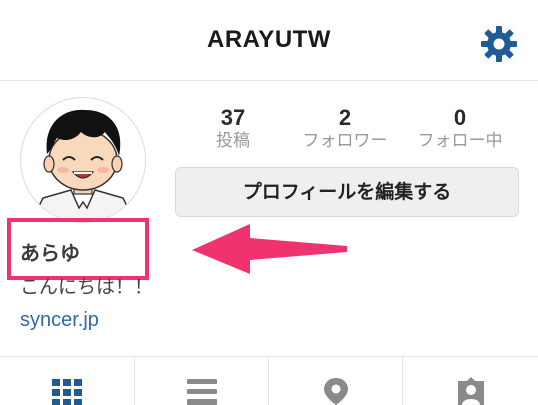 The image size is (538, 405). What do you see at coordinates (83, 165) in the screenshot?
I see `avatar-illustration` at bounding box center [83, 165].